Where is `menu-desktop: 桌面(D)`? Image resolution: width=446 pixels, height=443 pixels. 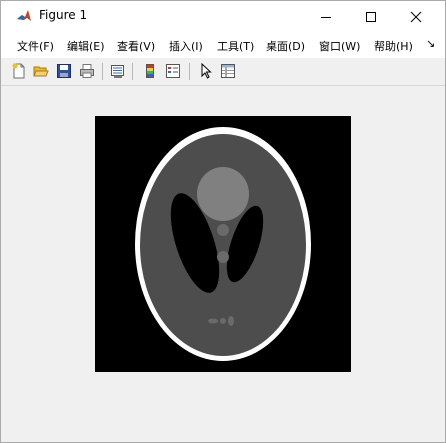 menu-desktop: 桌面(D) is located at coordinates (285, 46).